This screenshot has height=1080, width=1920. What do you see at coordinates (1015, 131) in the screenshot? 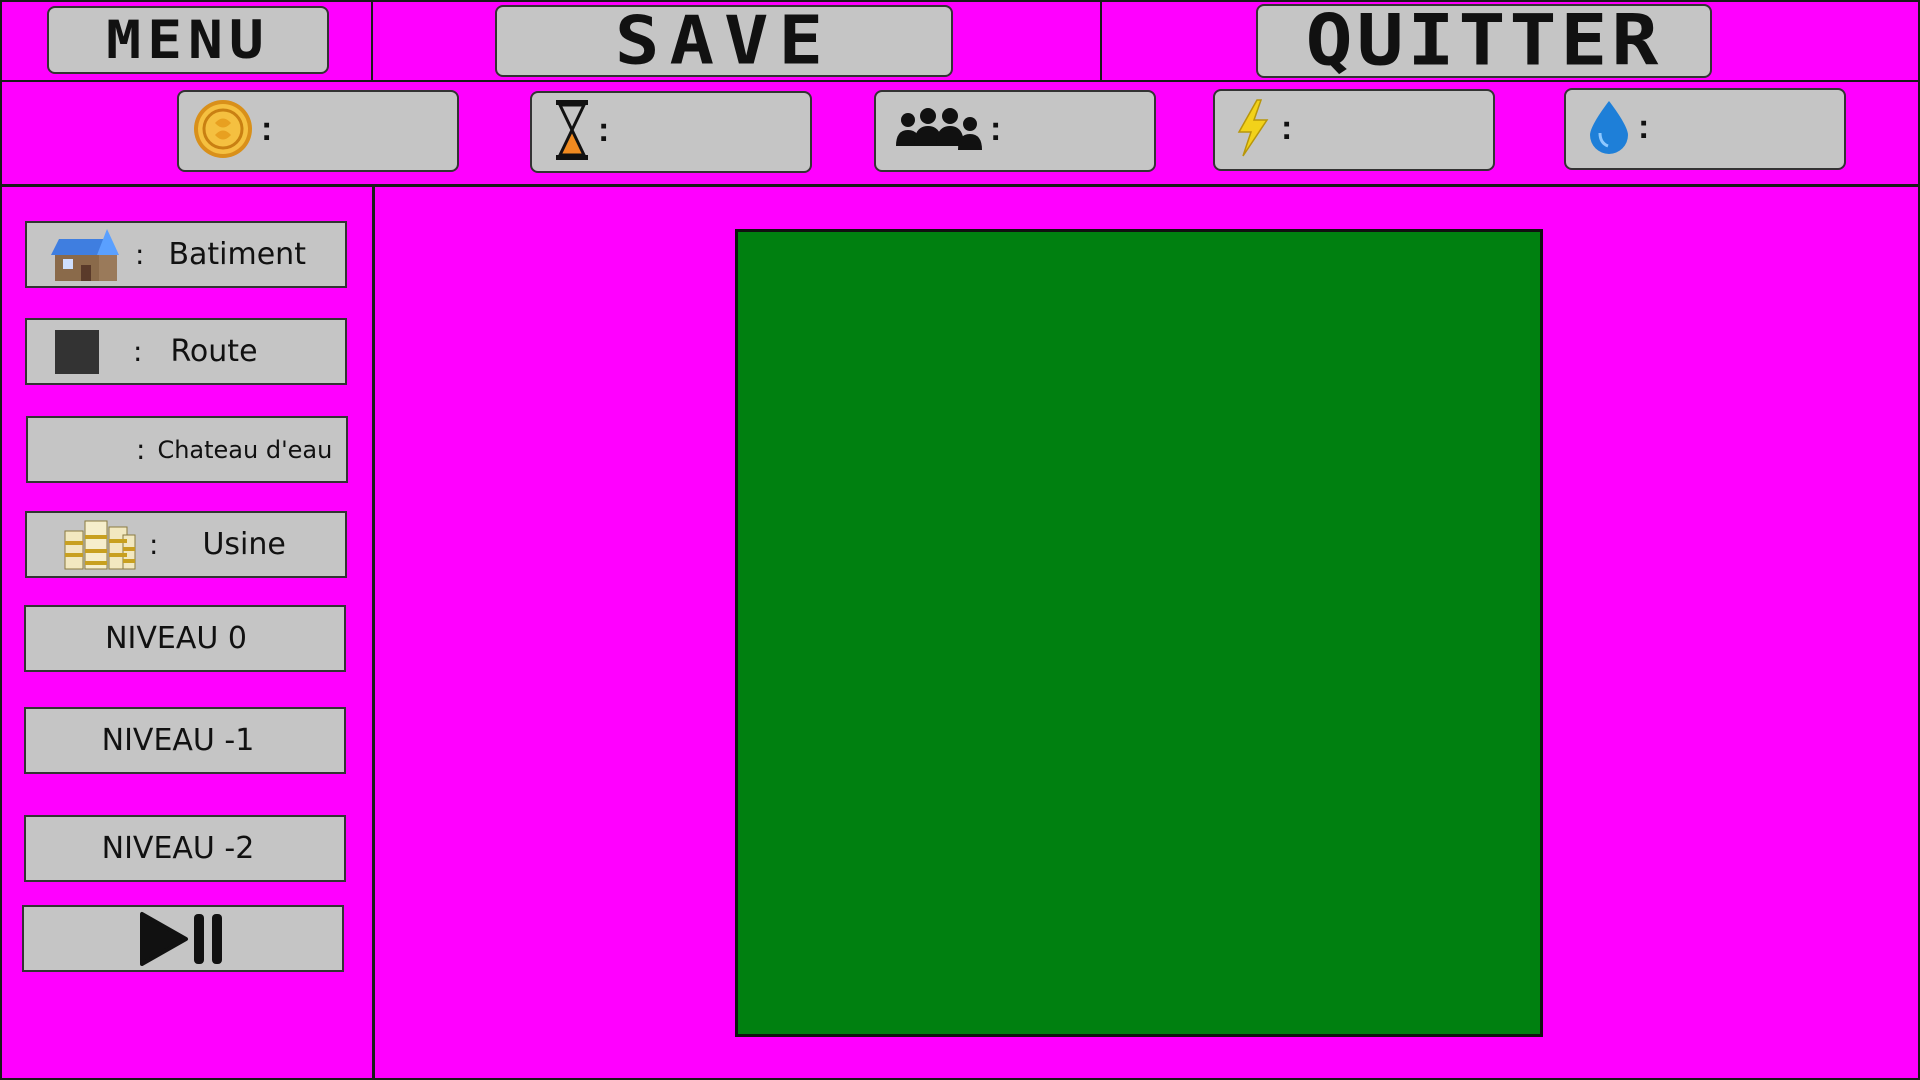
I see `population-resource: :` at bounding box center [1015, 131].